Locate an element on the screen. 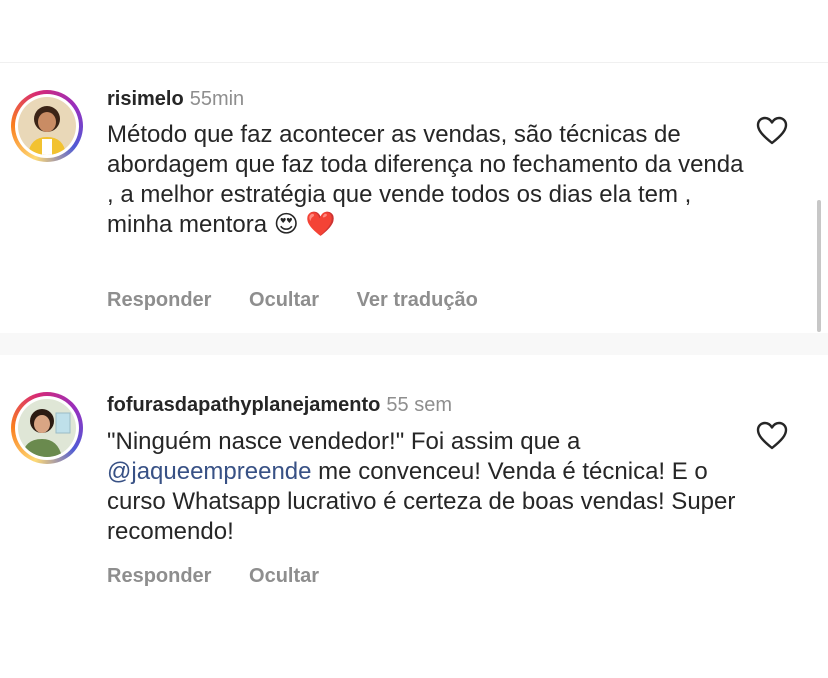  comment-header: risimelo 55min is located at coordinates (175, 99).